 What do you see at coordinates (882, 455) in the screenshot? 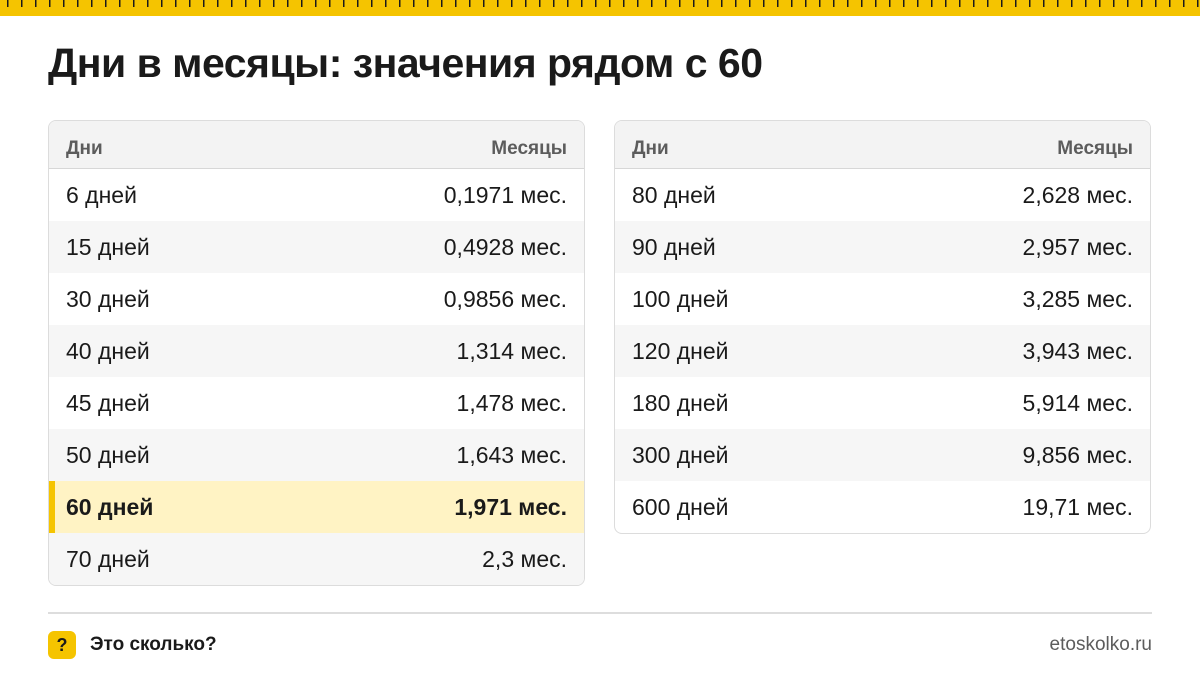
I see `table-row: 300 дней 9,856 мес.` at bounding box center [882, 455].